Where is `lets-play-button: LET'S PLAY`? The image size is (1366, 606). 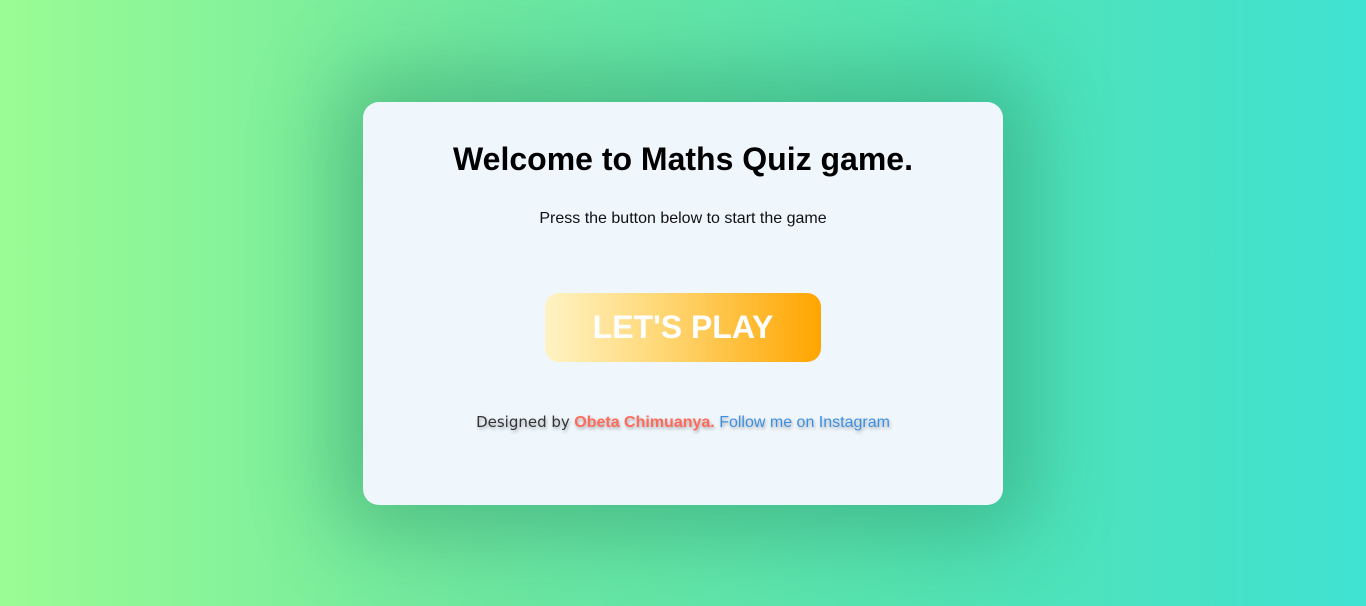 lets-play-button: LET'S PLAY is located at coordinates (683, 327).